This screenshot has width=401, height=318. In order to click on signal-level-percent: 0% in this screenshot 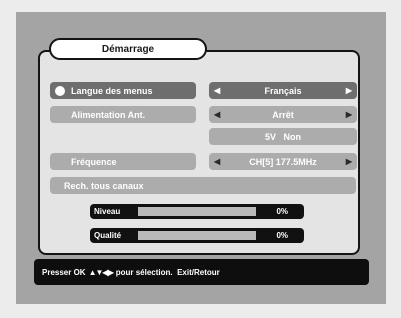, I will do `click(282, 211)`.